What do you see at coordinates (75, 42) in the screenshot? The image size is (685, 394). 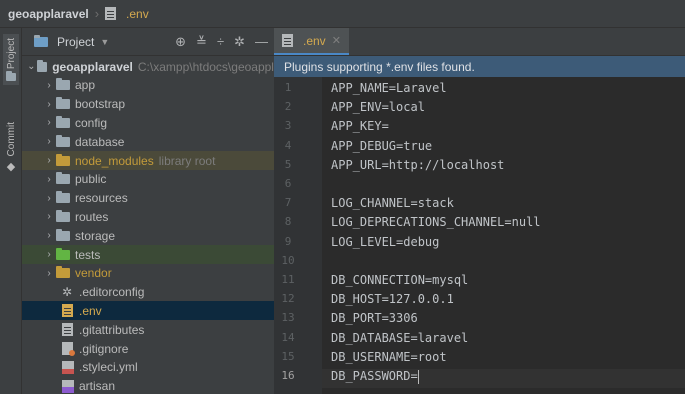 I see `project-view-selector: Project` at bounding box center [75, 42].